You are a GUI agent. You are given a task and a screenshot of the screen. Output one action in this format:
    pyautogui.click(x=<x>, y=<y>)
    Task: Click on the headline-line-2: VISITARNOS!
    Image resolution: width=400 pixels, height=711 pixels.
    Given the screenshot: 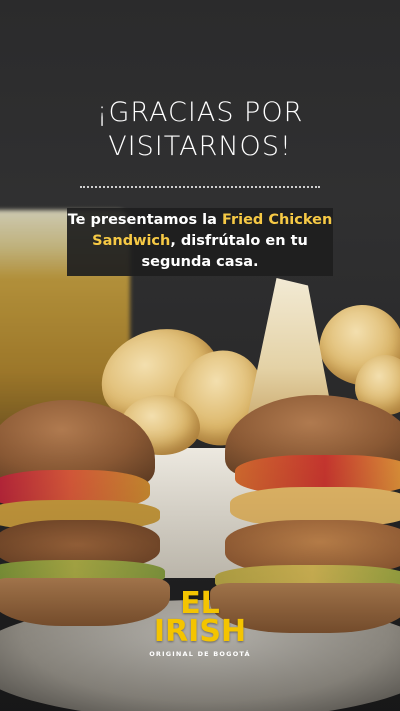 What is the action you would take?
    pyautogui.click(x=200, y=146)
    